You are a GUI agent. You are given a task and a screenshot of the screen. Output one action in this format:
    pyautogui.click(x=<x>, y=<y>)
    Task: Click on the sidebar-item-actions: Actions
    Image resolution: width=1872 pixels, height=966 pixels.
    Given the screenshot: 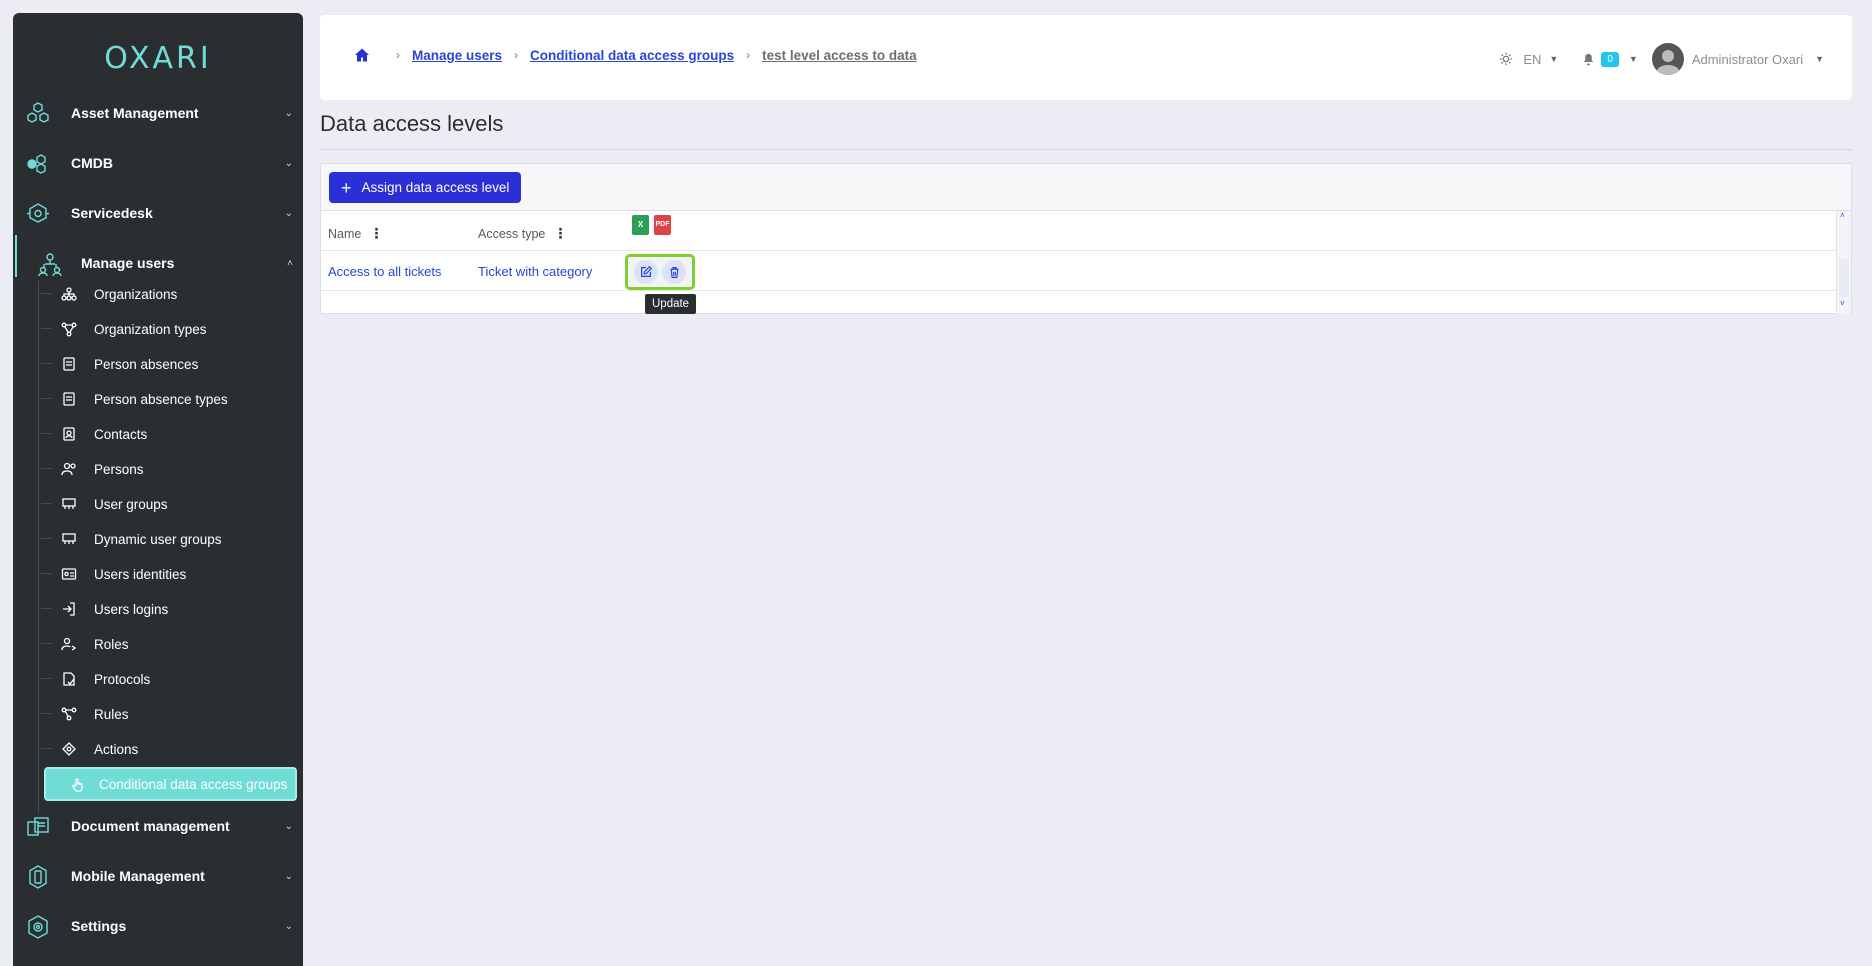 What is the action you would take?
    pyautogui.click(x=172, y=749)
    